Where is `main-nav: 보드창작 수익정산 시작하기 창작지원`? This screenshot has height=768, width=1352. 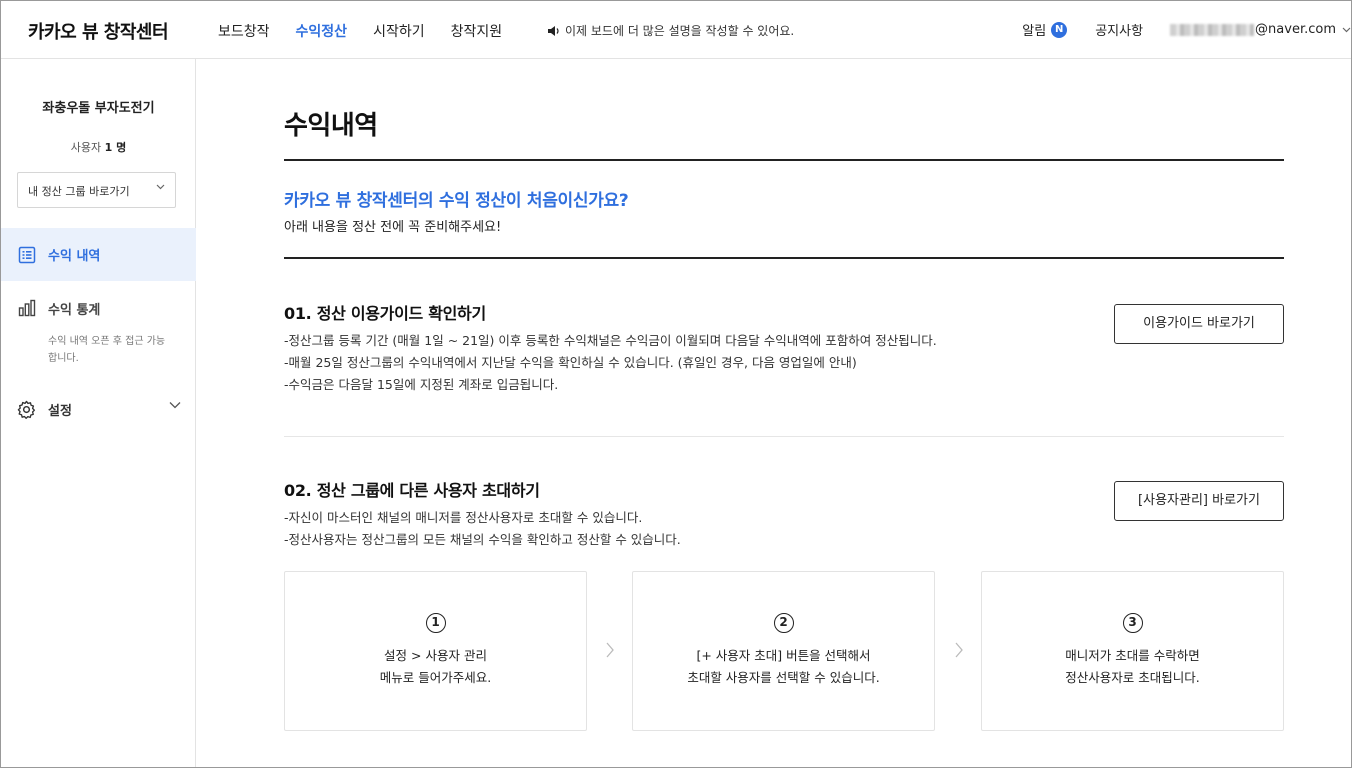 main-nav: 보드창작 수익정산 시작하기 창작지원 is located at coordinates (373, 31).